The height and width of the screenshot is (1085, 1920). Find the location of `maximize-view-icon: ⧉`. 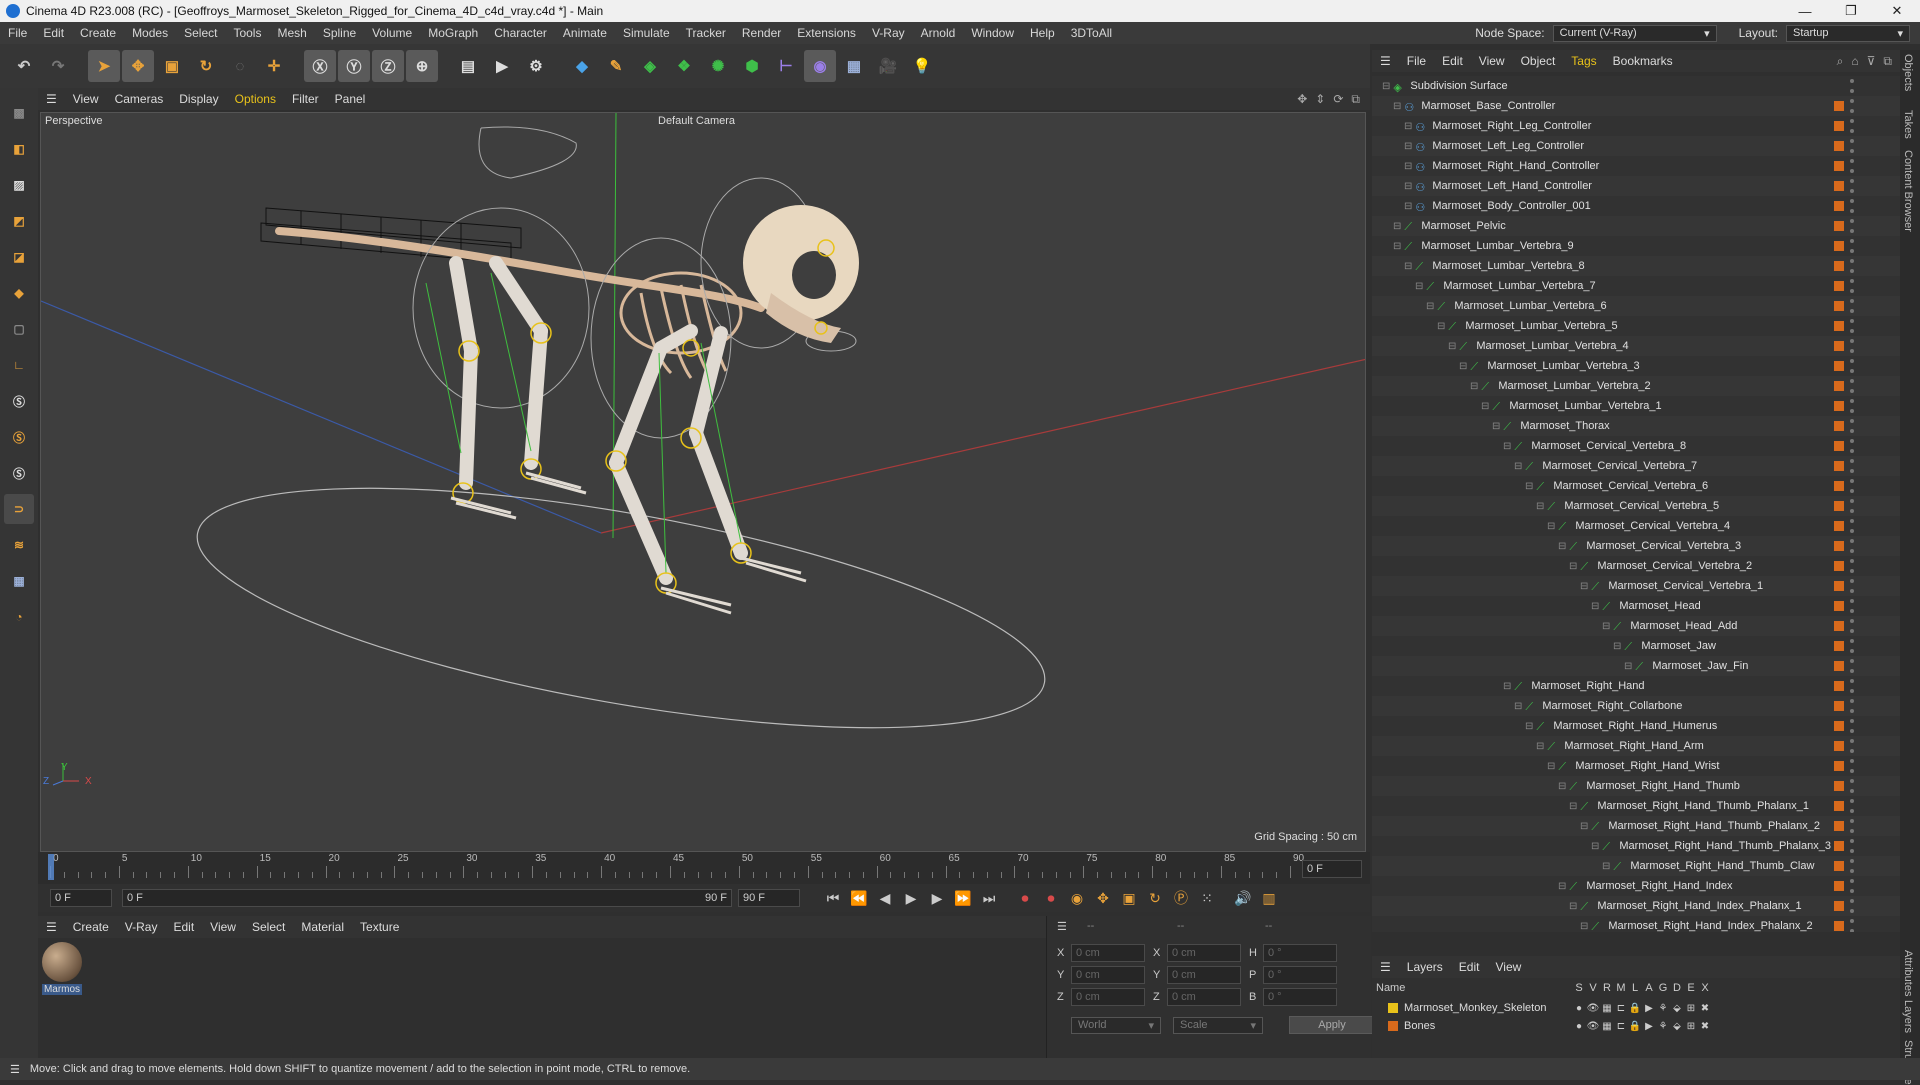

maximize-view-icon: ⧉ is located at coordinates (1355, 99).